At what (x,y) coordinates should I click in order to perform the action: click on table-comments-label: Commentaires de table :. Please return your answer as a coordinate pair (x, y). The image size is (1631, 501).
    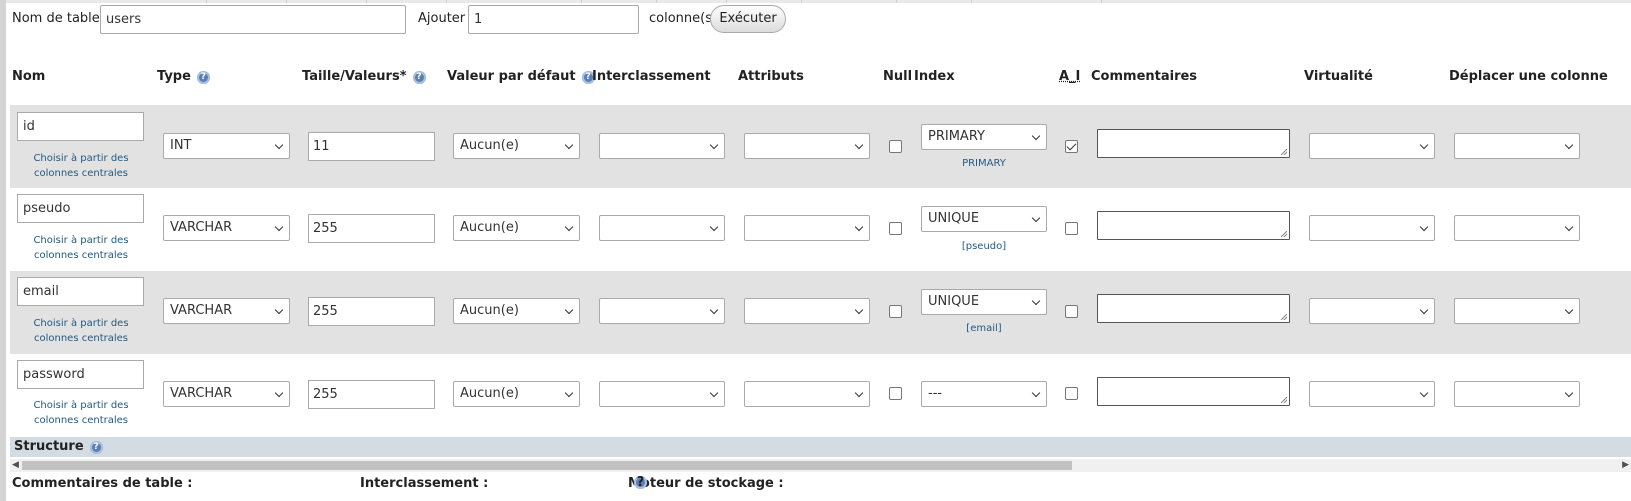
    Looking at the image, I should click on (102, 483).